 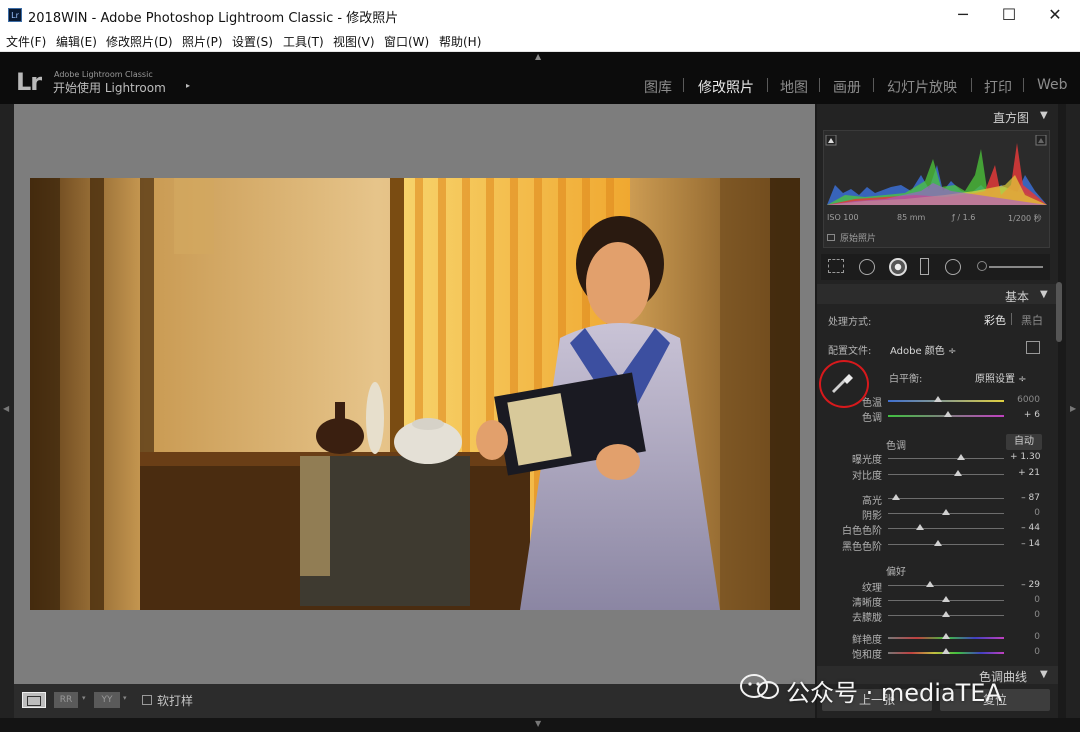 I want to click on tint-label: 色调, so click(x=872, y=418).